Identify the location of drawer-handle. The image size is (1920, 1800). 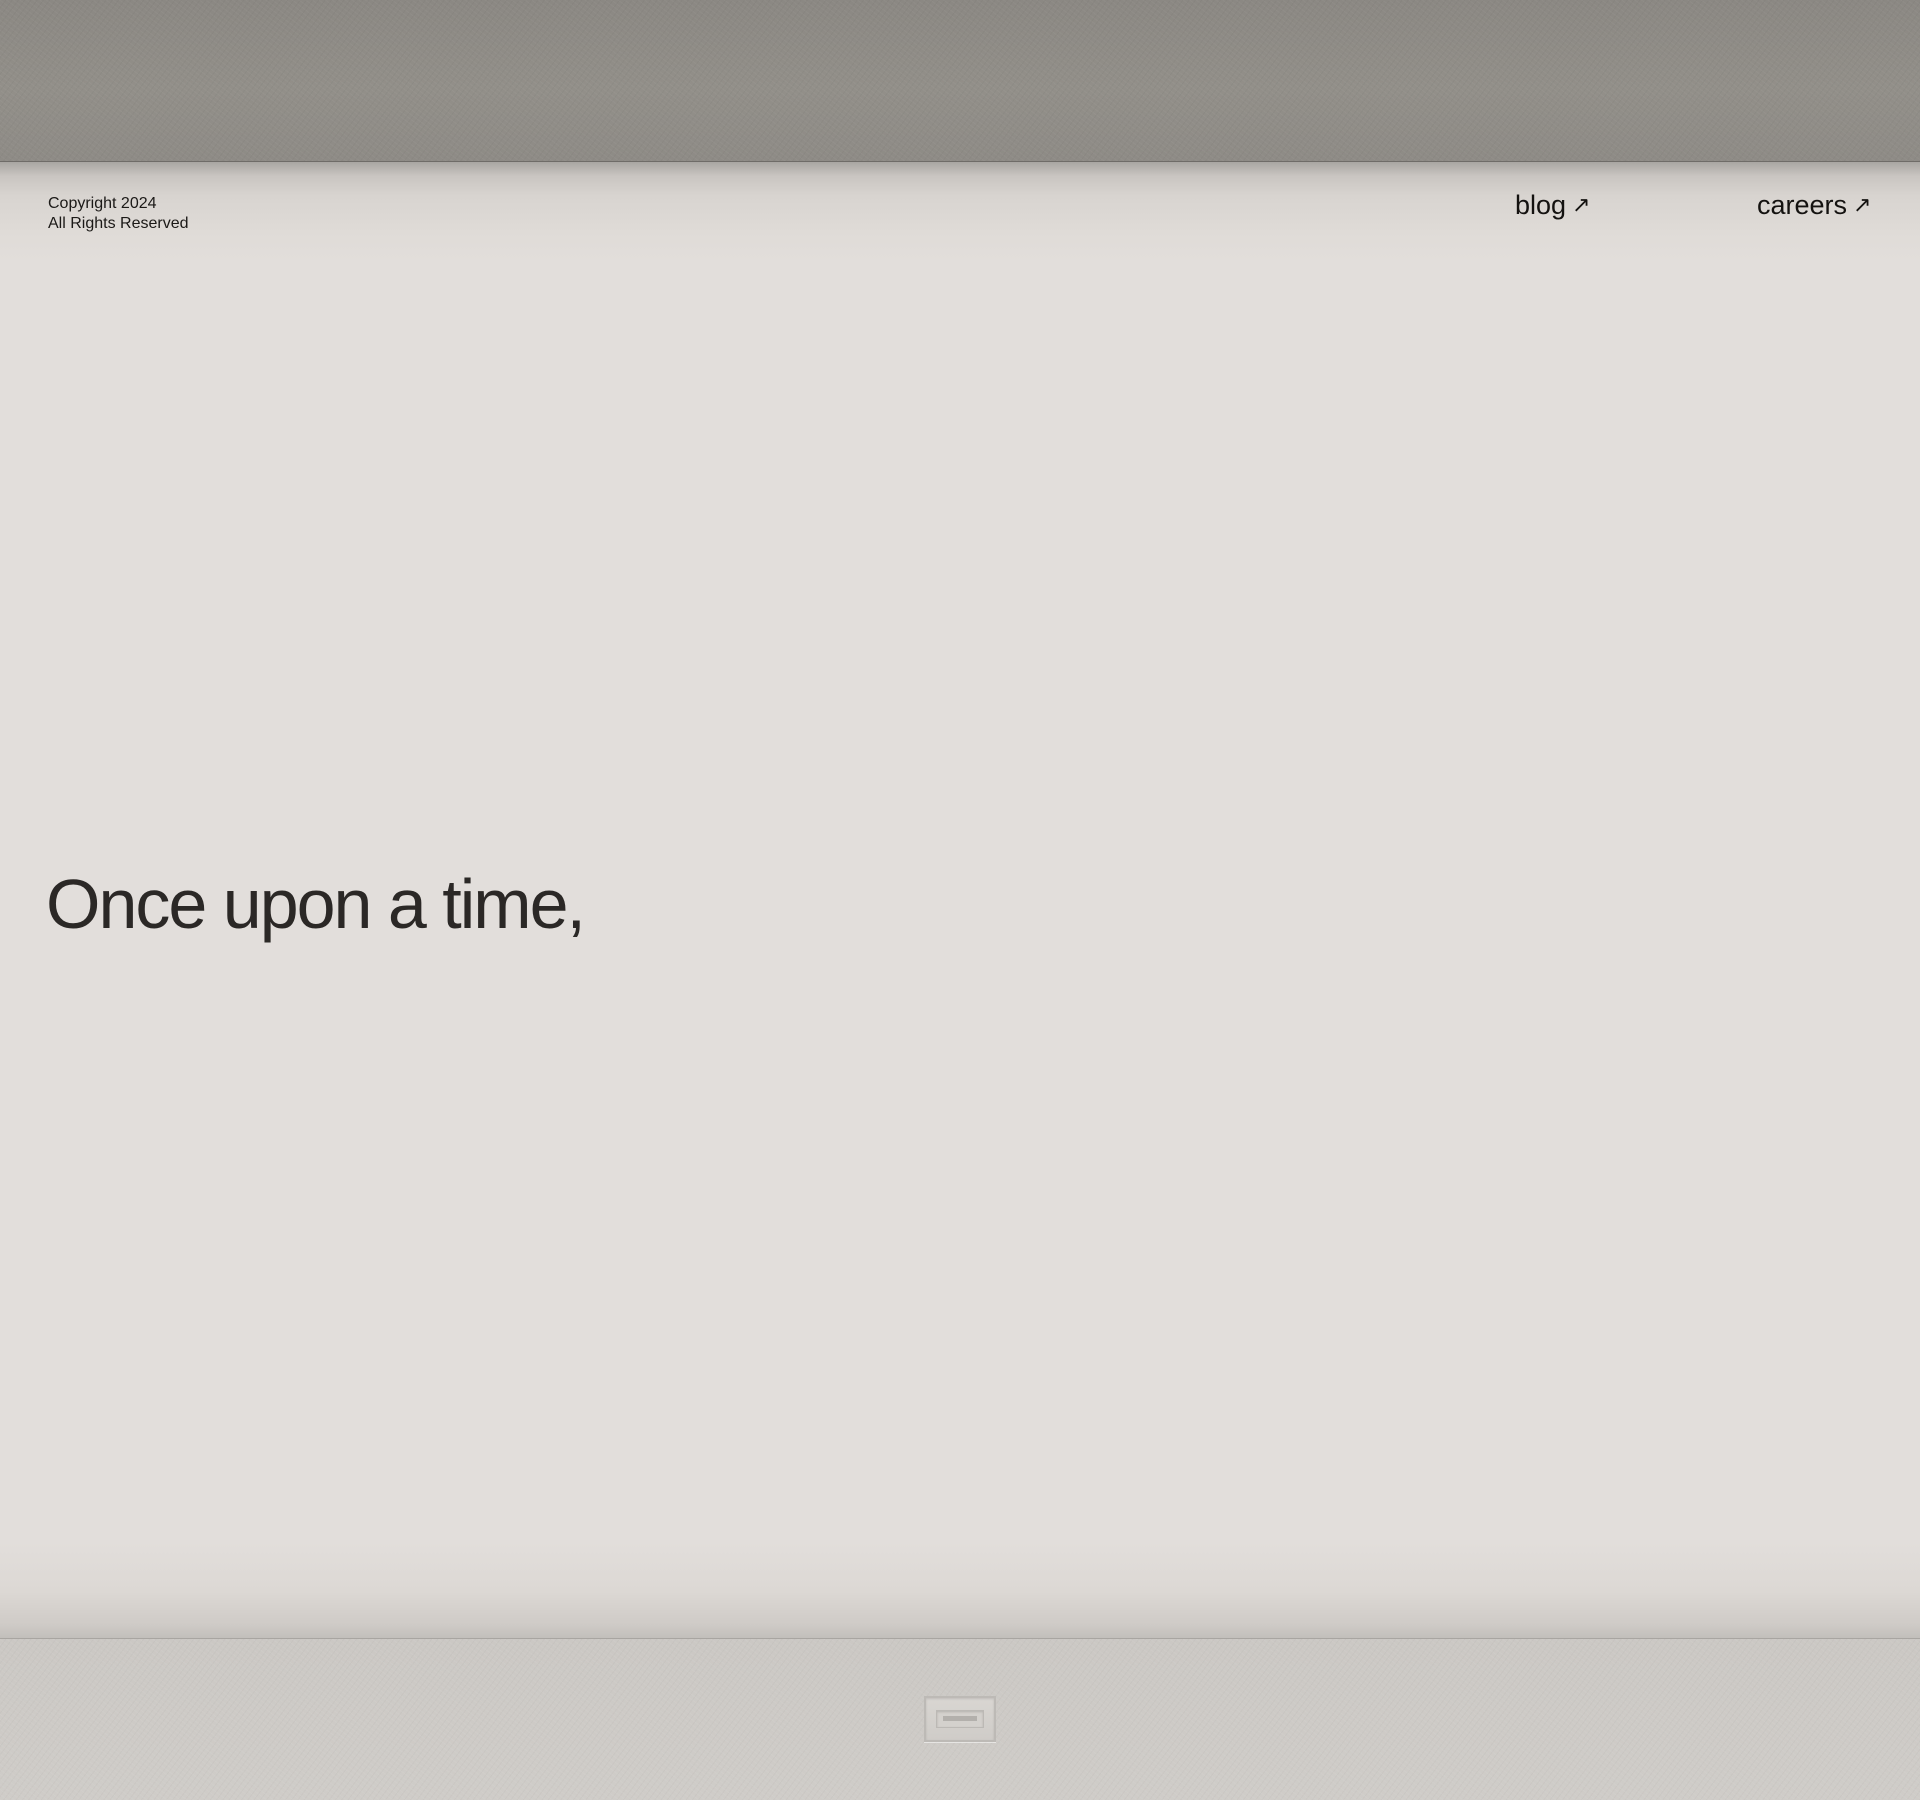
(960, 1719).